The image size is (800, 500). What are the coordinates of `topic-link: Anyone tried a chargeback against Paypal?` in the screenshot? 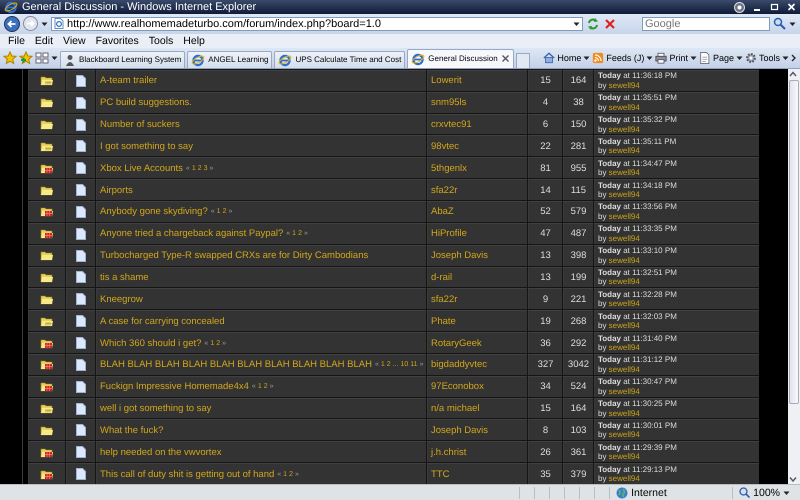 It's located at (192, 234).